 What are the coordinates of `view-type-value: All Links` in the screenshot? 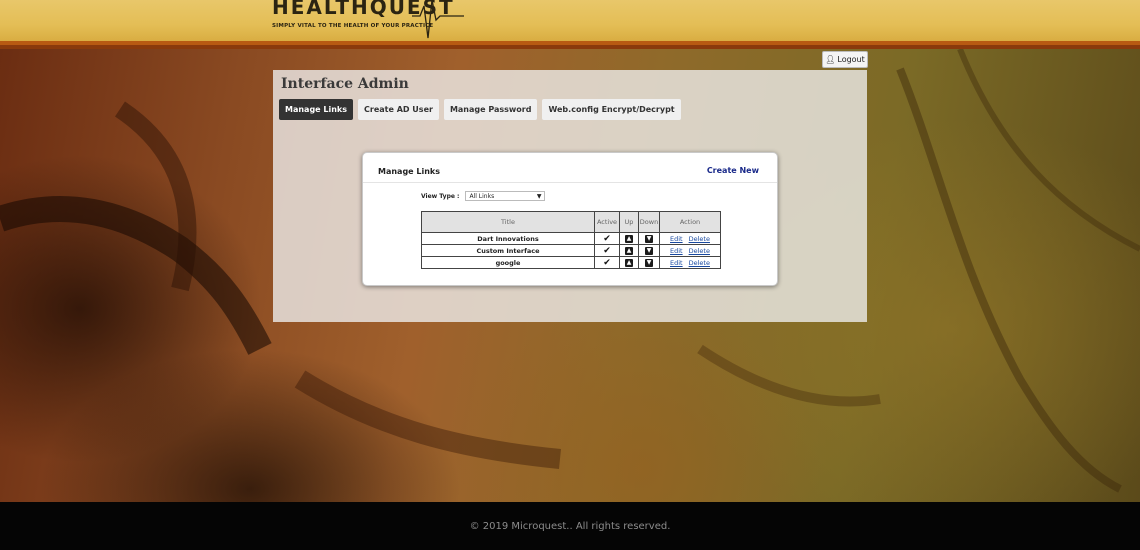 It's located at (482, 196).